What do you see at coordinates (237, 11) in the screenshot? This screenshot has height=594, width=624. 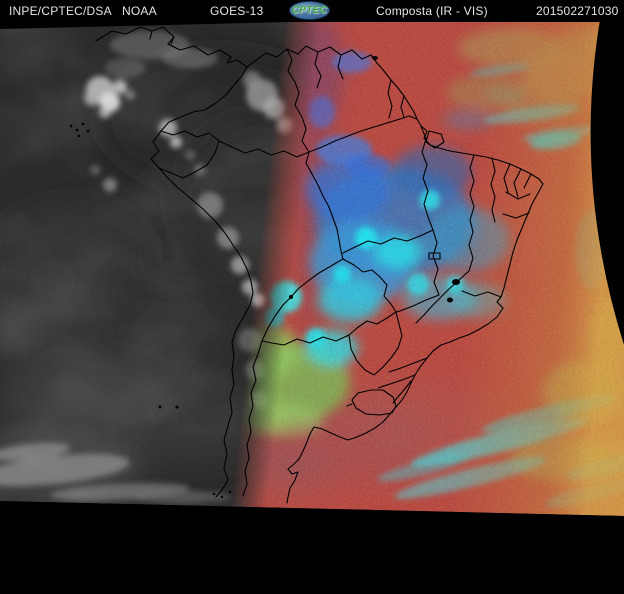 I see `satellite-label: GOES-13` at bounding box center [237, 11].